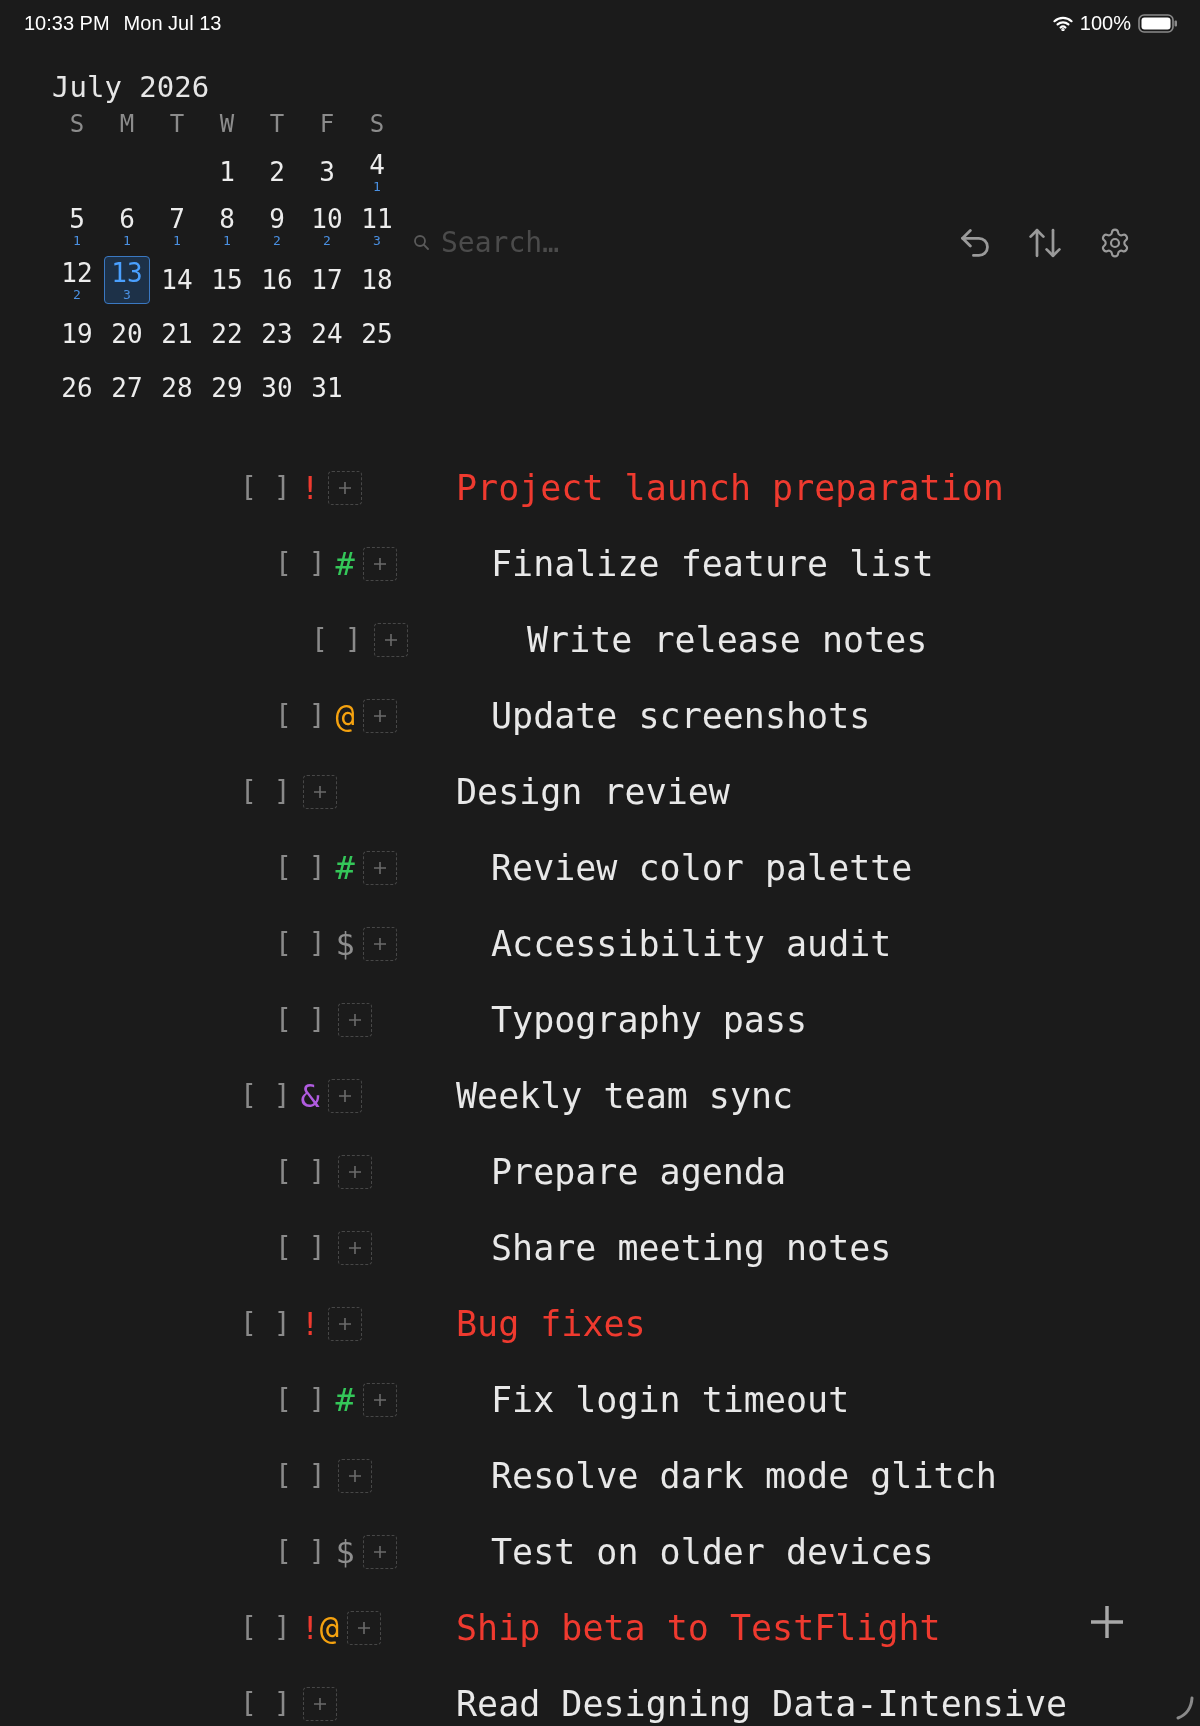 The width and height of the screenshot is (1200, 1726). Describe the element at coordinates (327, 280) in the screenshot. I see `day-number: 17` at that location.